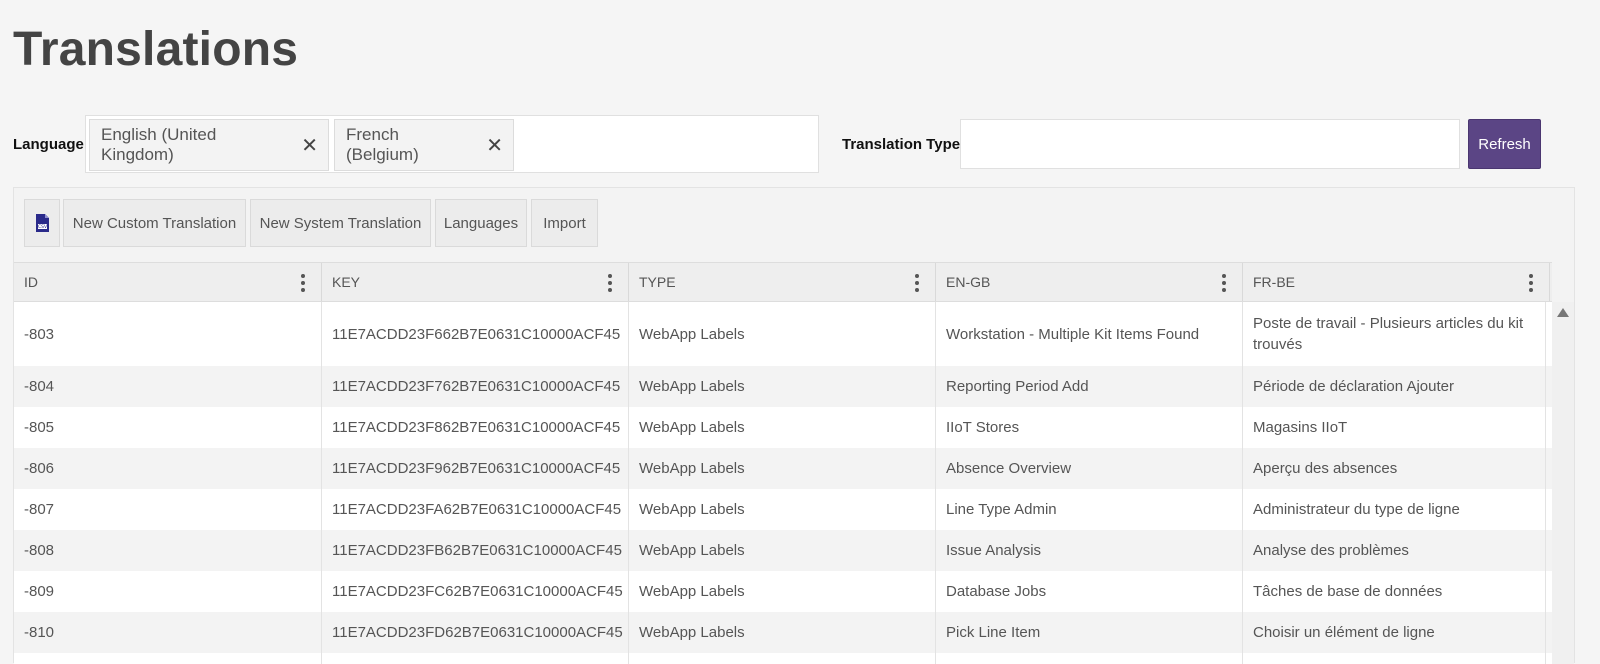  I want to click on new-custom-translation-button: New Custom Translation, so click(154, 223).